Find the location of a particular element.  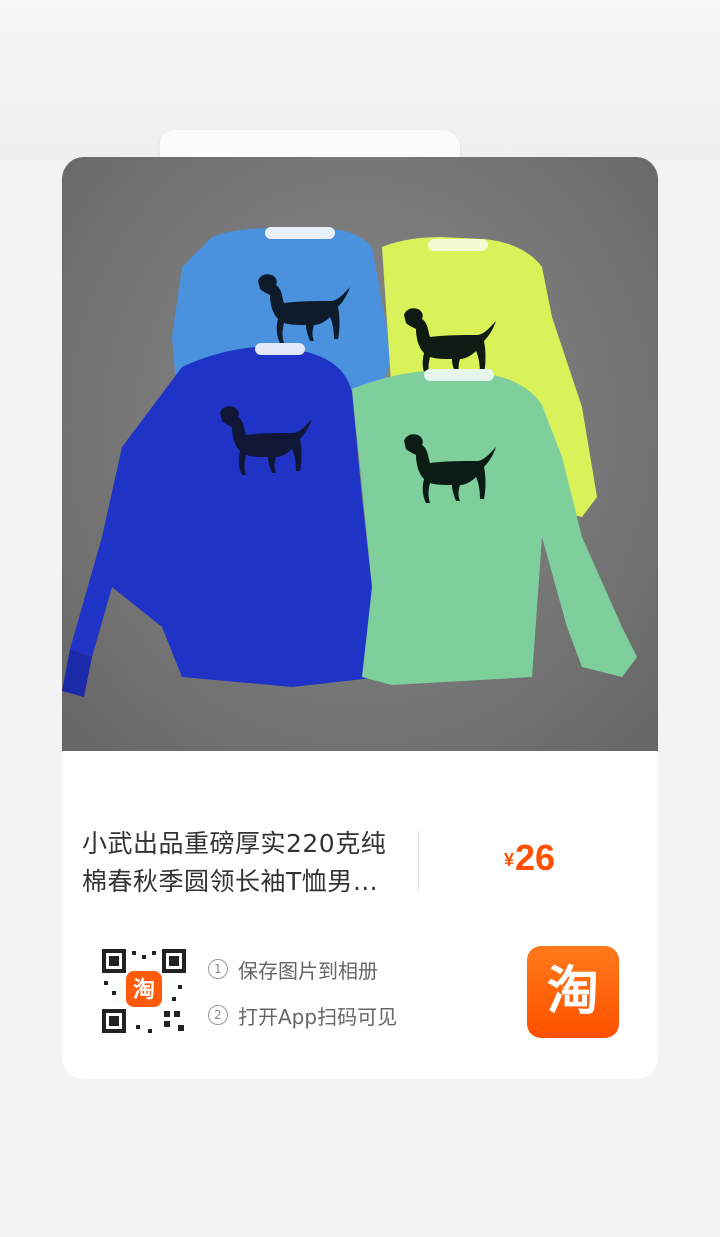

price-value: 26 is located at coordinates (535, 857).